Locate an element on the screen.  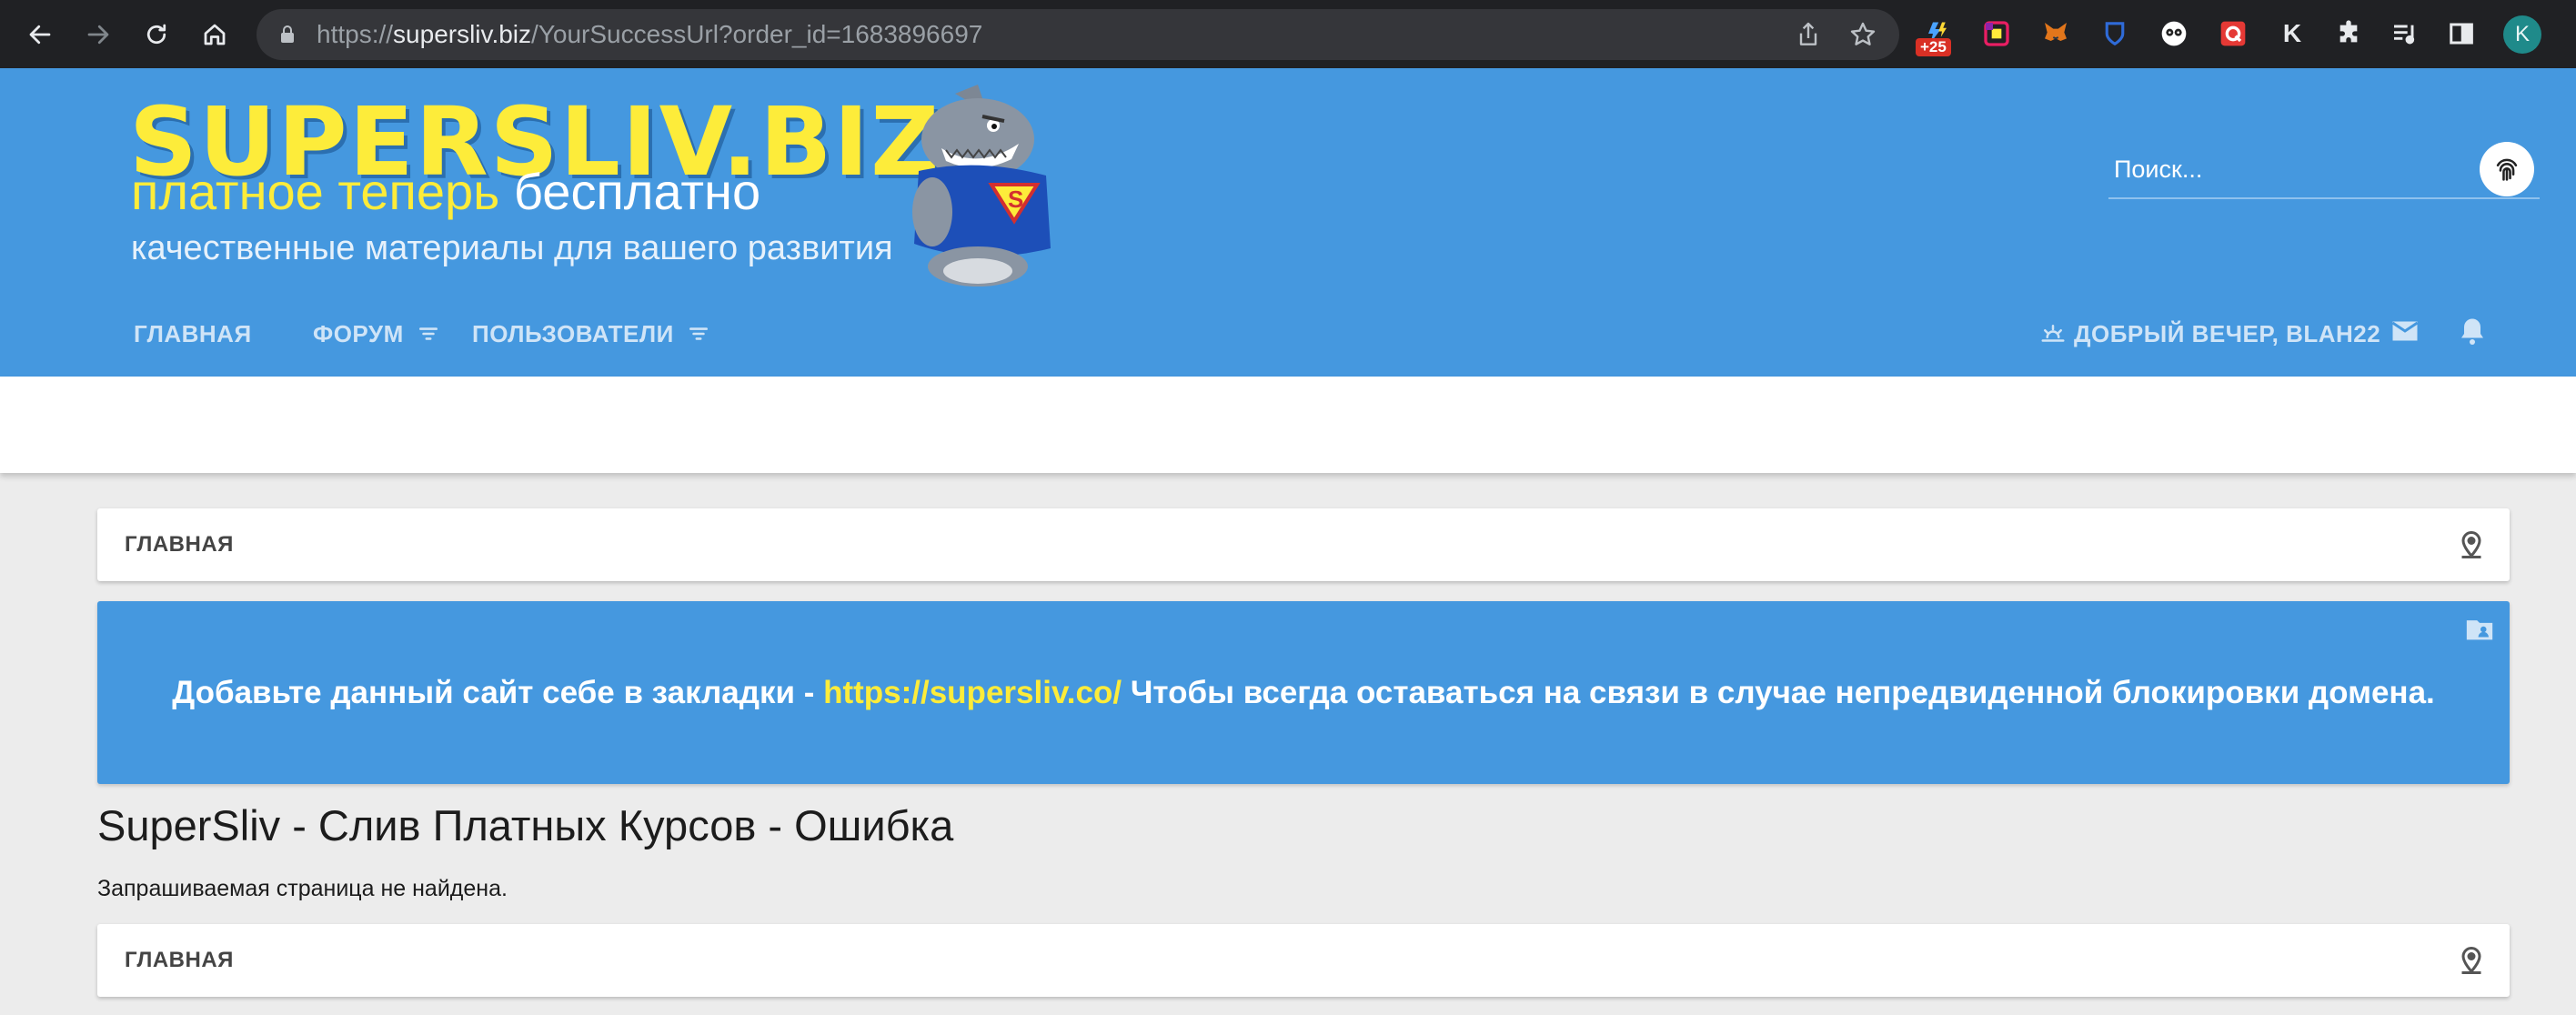
k-extension-icon: K is located at coordinates (2292, 33).